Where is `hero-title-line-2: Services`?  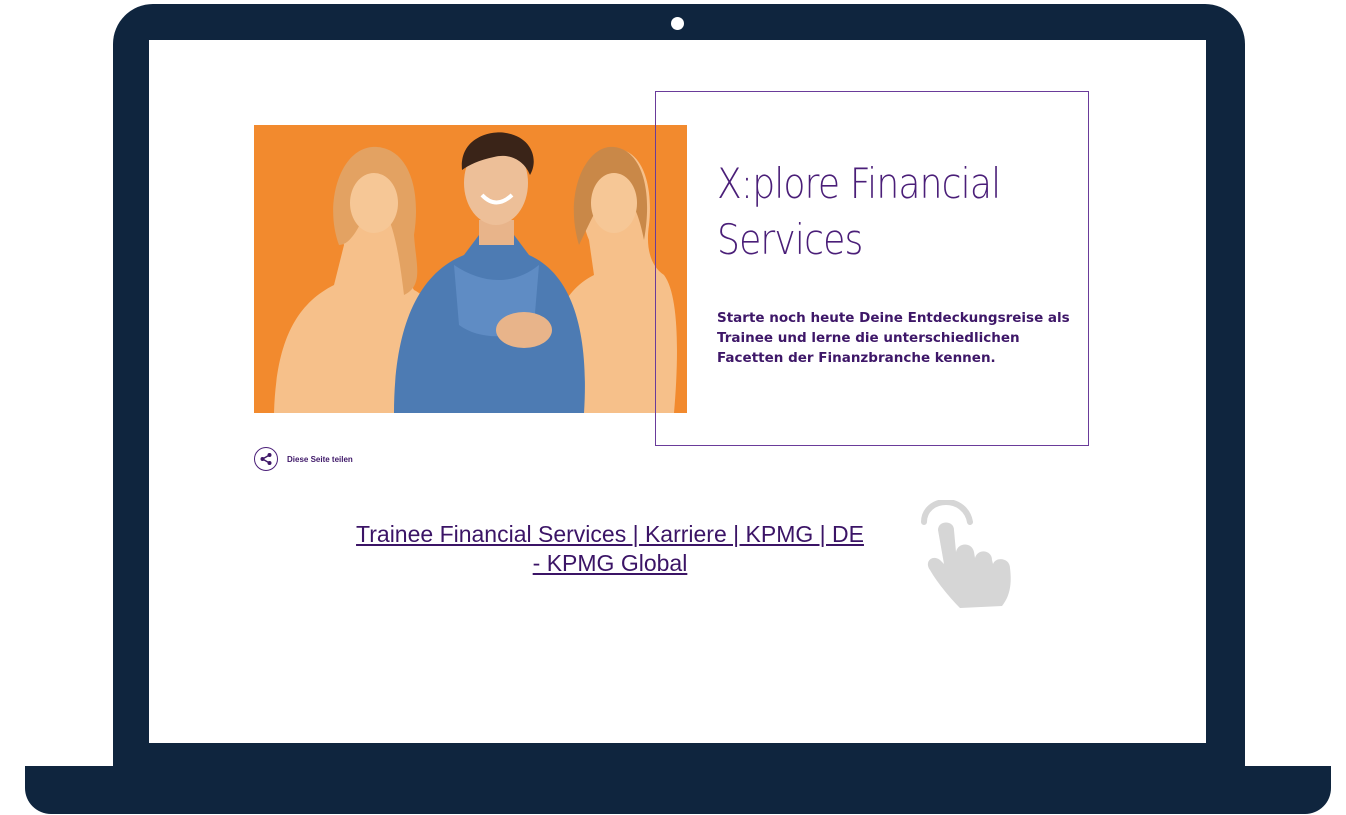
hero-title-line-2: Services is located at coordinates (790, 239).